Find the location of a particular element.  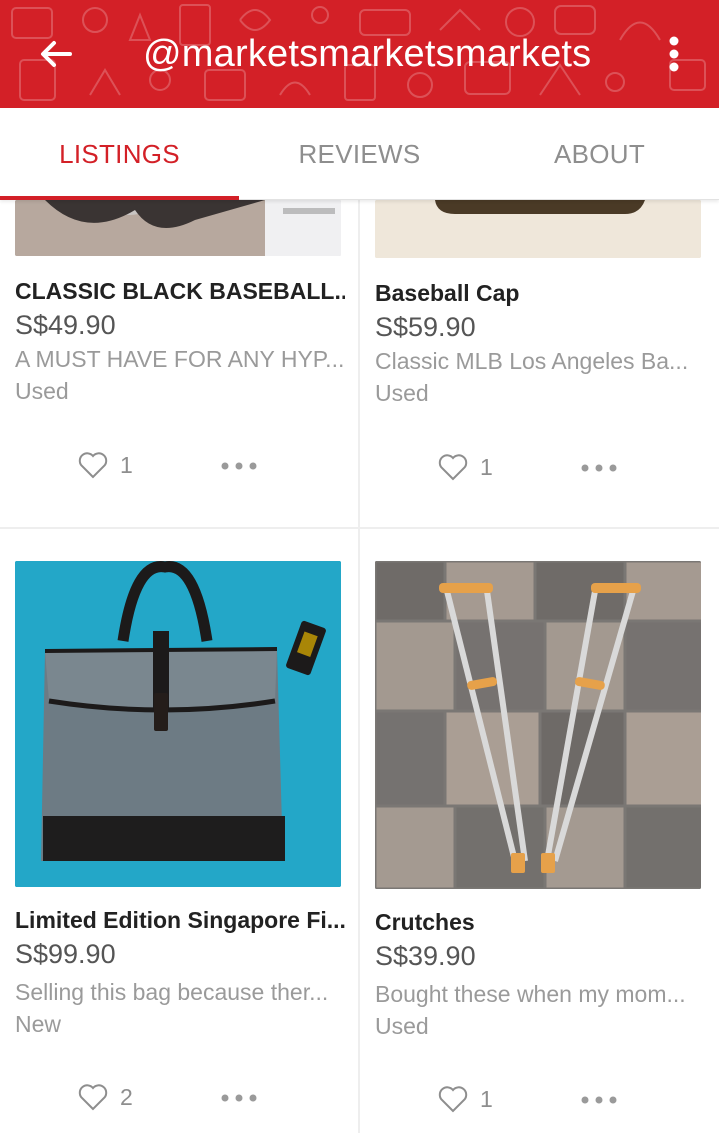

more-vertical-icon is located at coordinates (674, 54).